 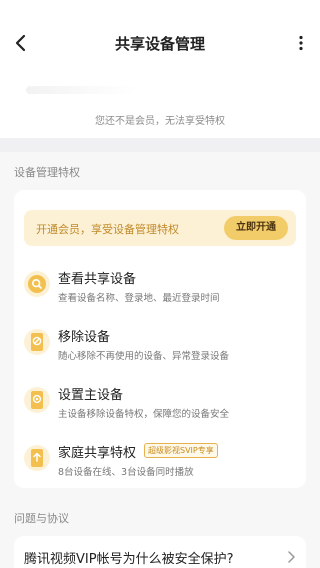 I want to click on profile-panel: 您还不是会员，无法享受特权, so click(x=160, y=102).